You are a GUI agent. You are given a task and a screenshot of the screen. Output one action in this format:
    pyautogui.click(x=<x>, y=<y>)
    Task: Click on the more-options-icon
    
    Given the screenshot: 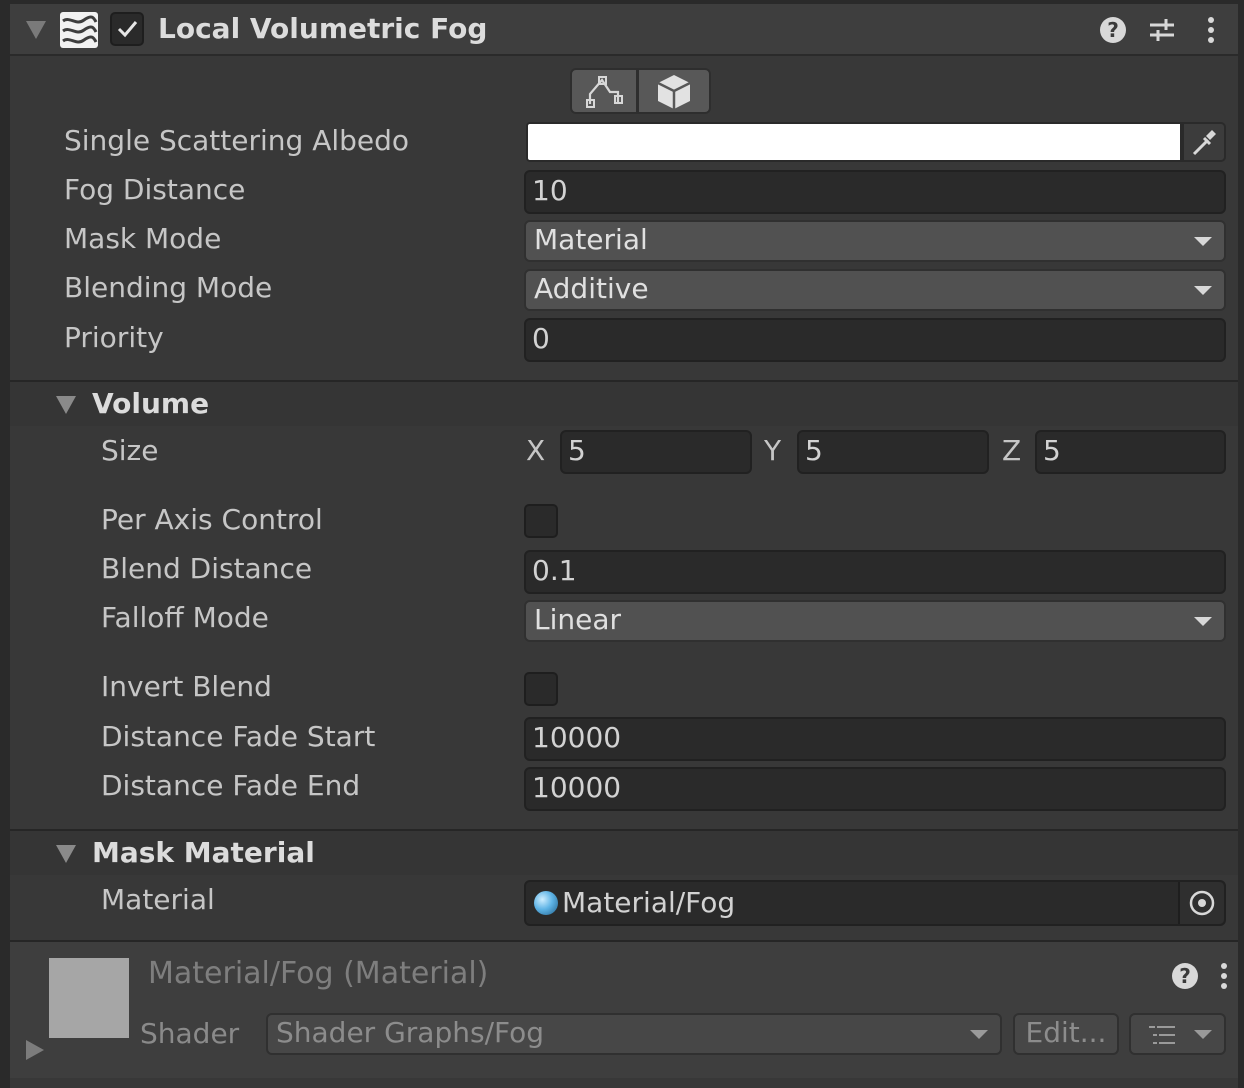 What is the action you would take?
    pyautogui.click(x=1211, y=31)
    